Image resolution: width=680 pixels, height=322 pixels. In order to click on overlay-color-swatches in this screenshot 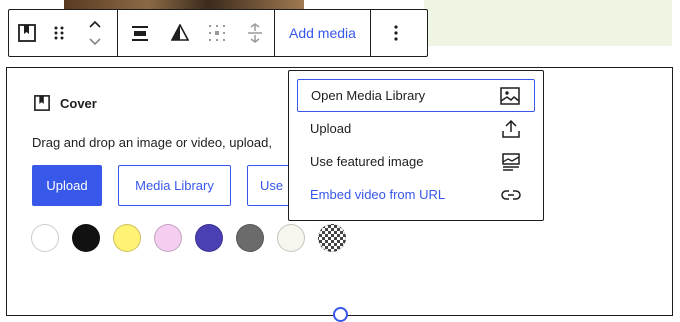, I will do `click(188, 238)`.